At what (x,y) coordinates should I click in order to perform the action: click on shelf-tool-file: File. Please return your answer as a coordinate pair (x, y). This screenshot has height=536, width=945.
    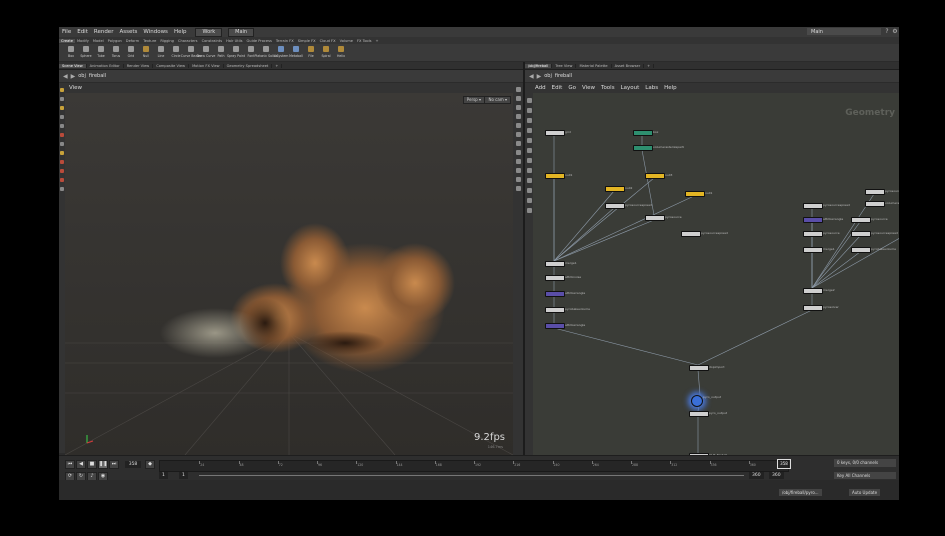
    Looking at the image, I should click on (311, 51).